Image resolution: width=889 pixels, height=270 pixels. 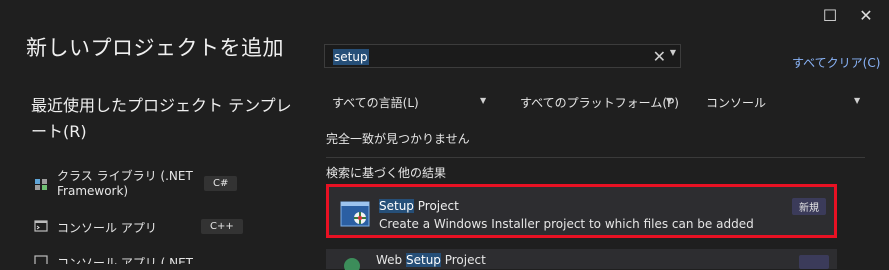 What do you see at coordinates (107, 228) in the screenshot?
I see `recent-template-name: コンソール アプリ` at bounding box center [107, 228].